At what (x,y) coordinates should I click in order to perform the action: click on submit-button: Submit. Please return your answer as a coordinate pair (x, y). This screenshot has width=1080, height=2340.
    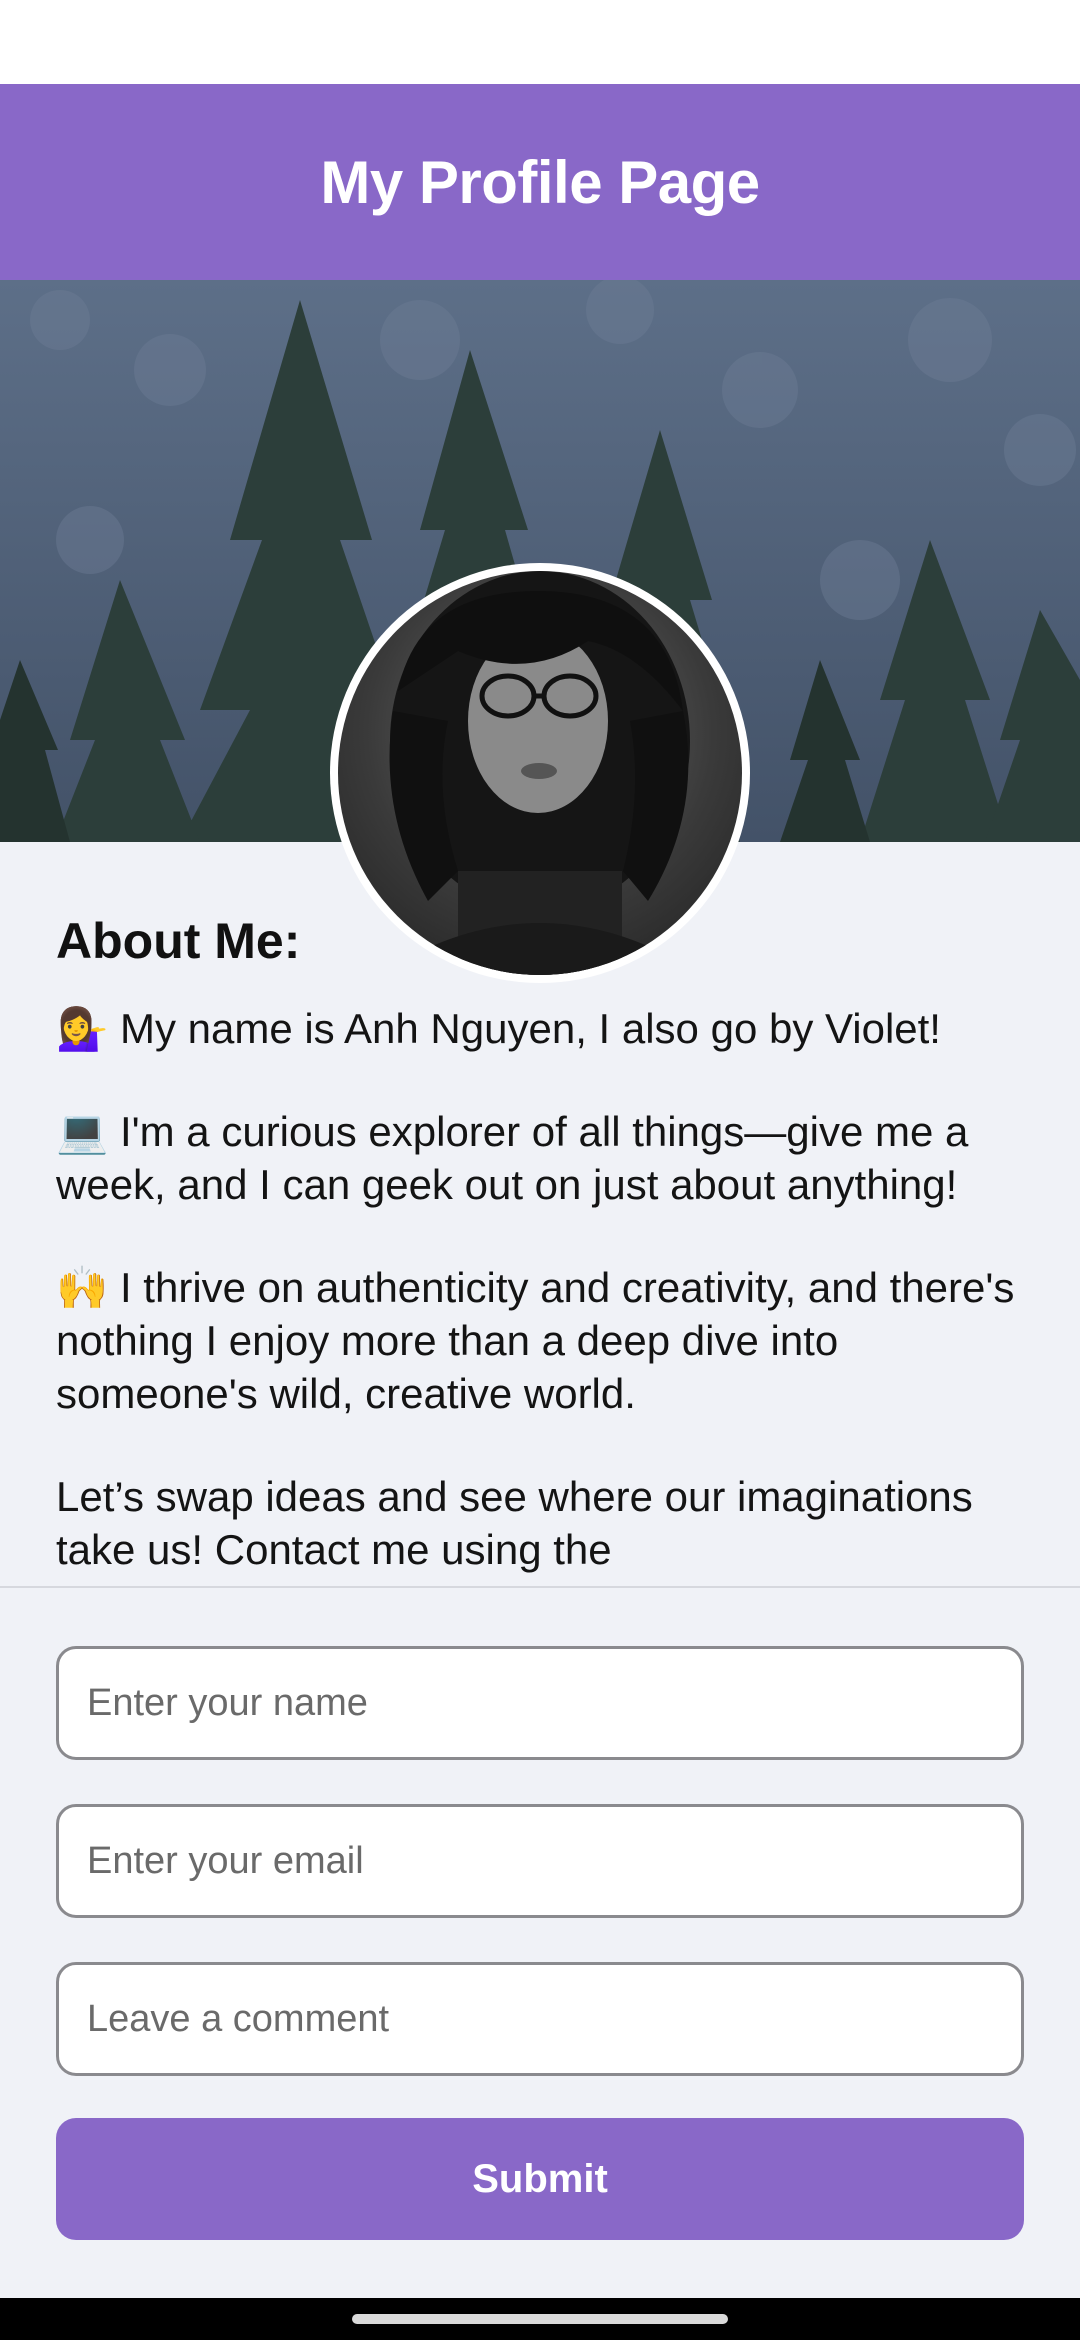
    Looking at the image, I should click on (540, 2179).